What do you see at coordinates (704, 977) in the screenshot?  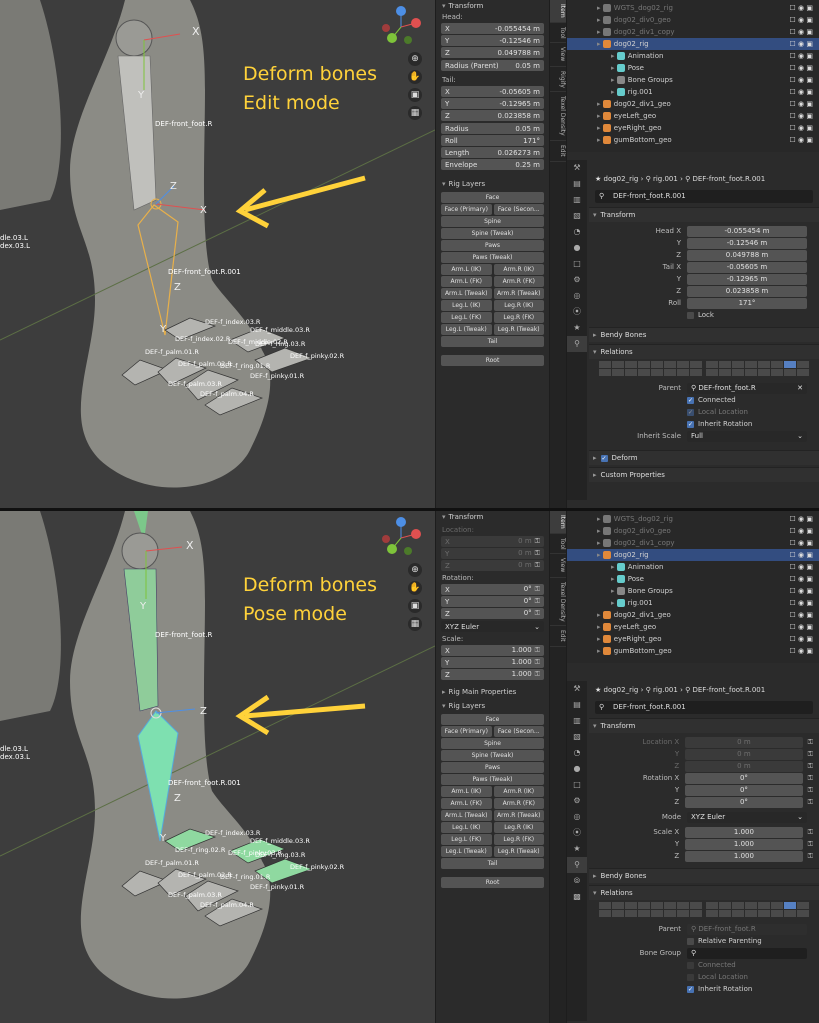 I see `local-location-row: Local Location` at bounding box center [704, 977].